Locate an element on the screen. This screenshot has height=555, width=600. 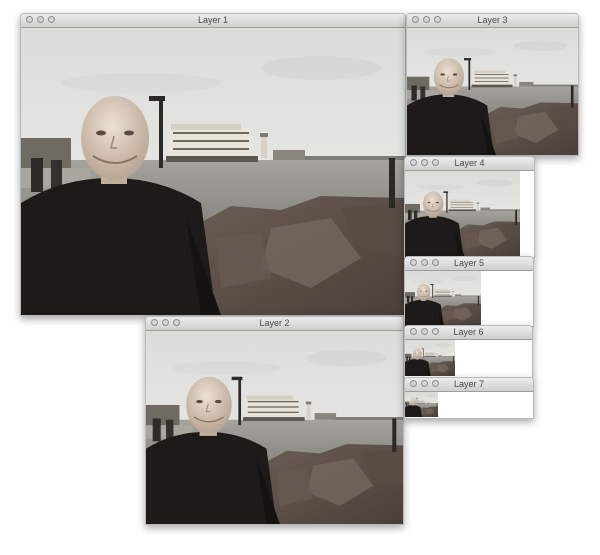
window-title: Layer 2 is located at coordinates (274, 323).